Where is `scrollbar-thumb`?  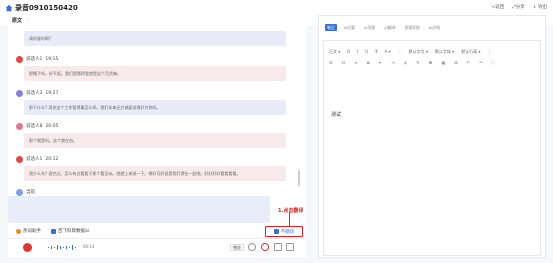 scrollbar-thumb is located at coordinates (299, 178).